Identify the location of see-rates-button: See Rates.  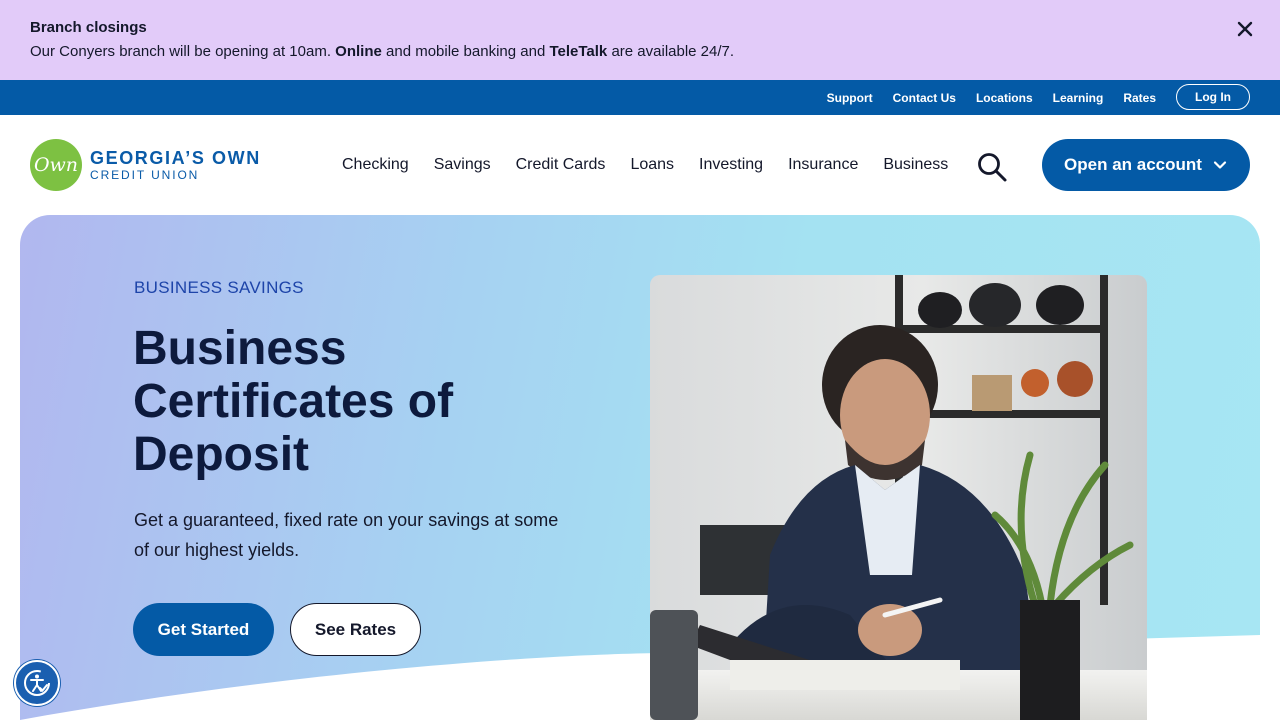
(355, 629).